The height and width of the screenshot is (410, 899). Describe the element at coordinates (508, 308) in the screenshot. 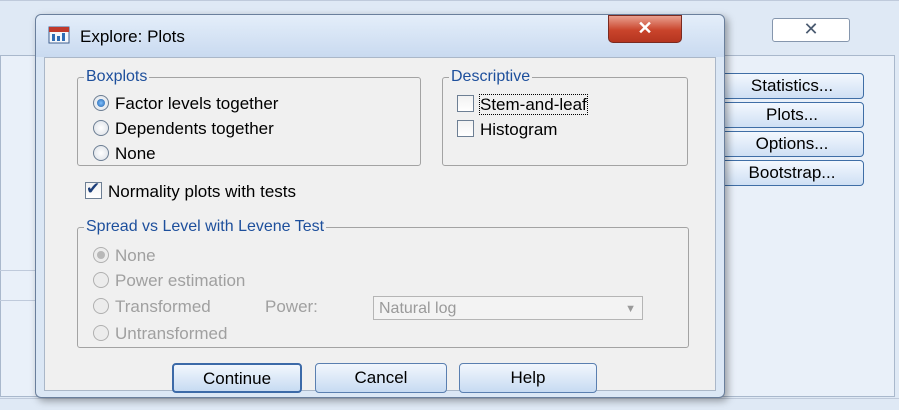

I see `power-select: Natural log ▼` at that location.